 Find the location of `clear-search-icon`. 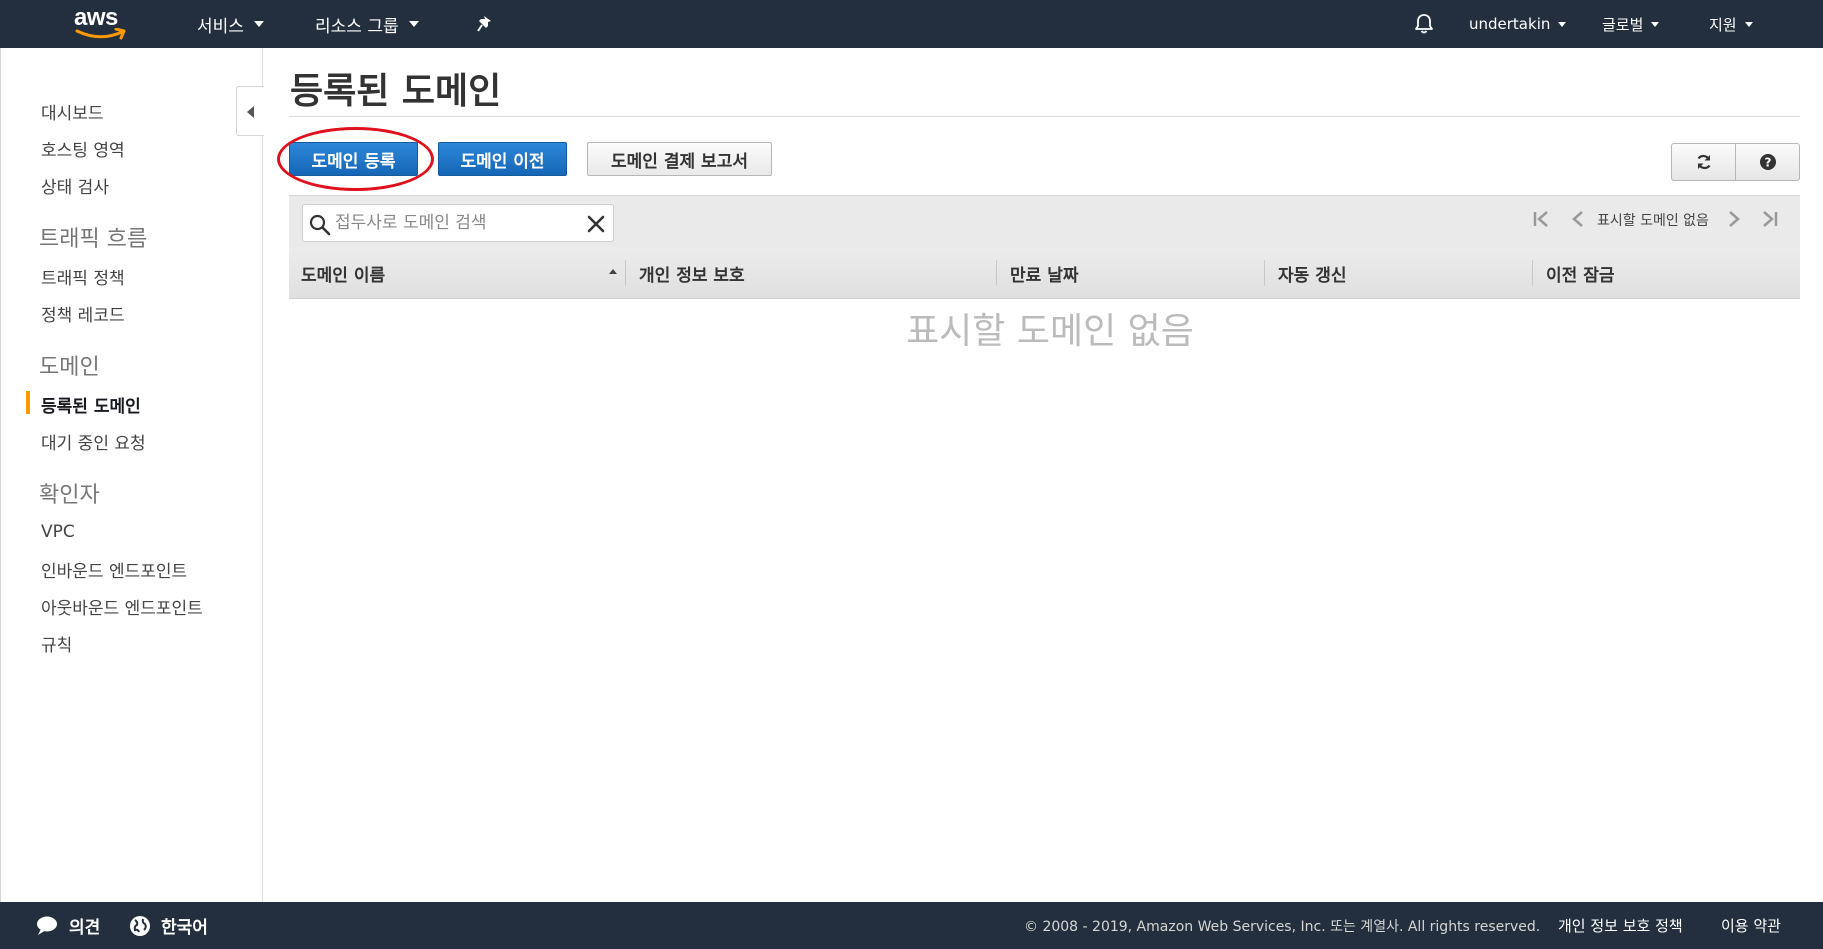

clear-search-icon is located at coordinates (596, 224).